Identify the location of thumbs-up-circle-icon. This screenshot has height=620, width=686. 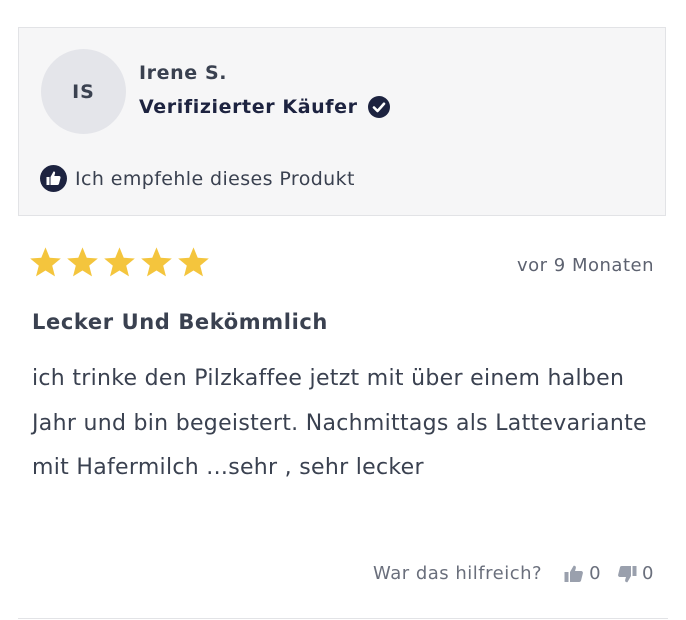
(53, 178).